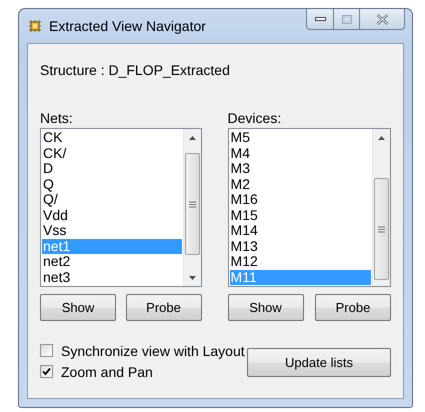  I want to click on checkbox-label: Synchronize view with Layout, so click(153, 350).